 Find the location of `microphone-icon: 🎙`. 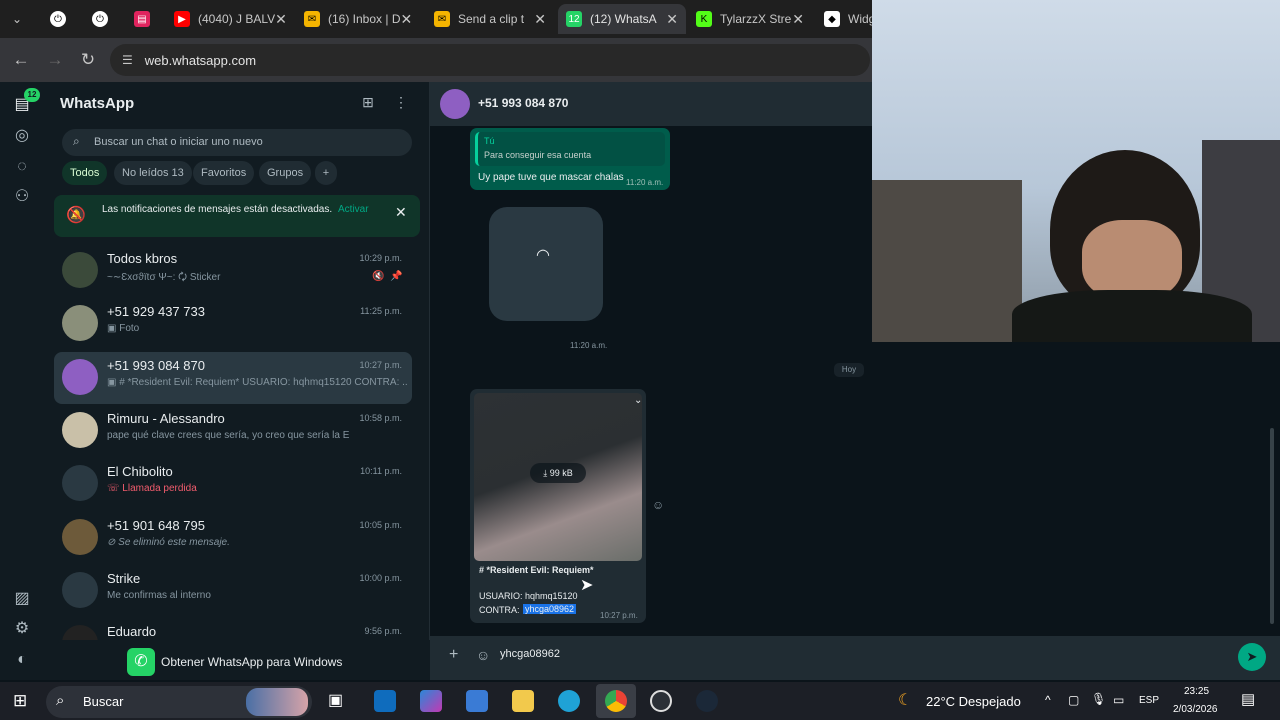

microphone-icon: 🎙 is located at coordinates (1098, 699).